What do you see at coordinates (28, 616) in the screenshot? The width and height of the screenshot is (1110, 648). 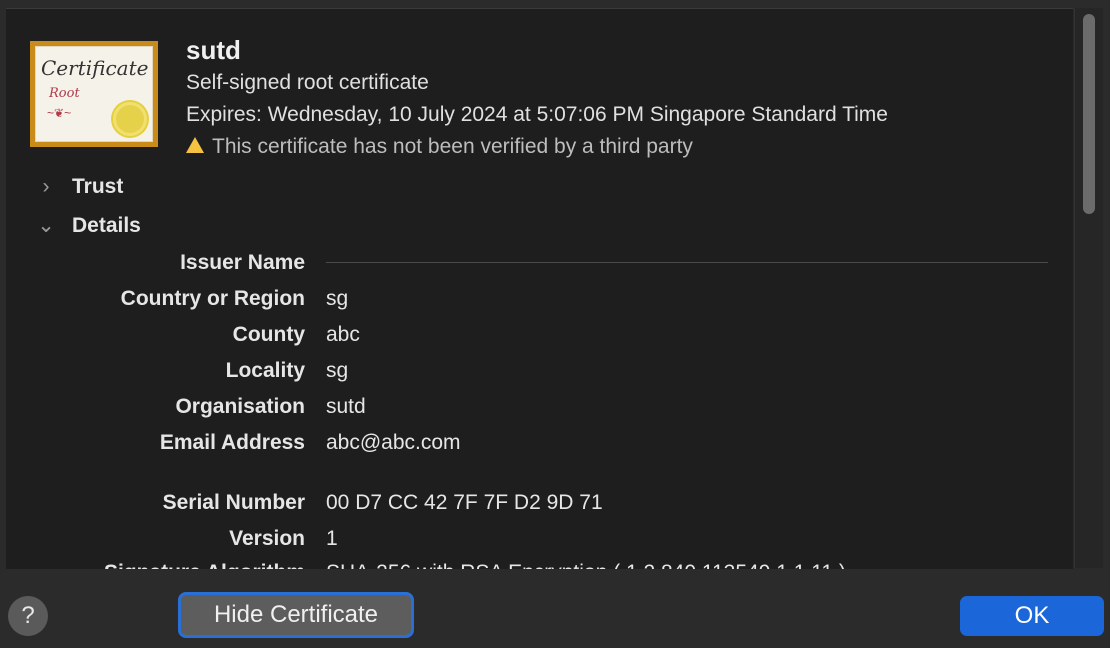 I see `help-button: ?` at bounding box center [28, 616].